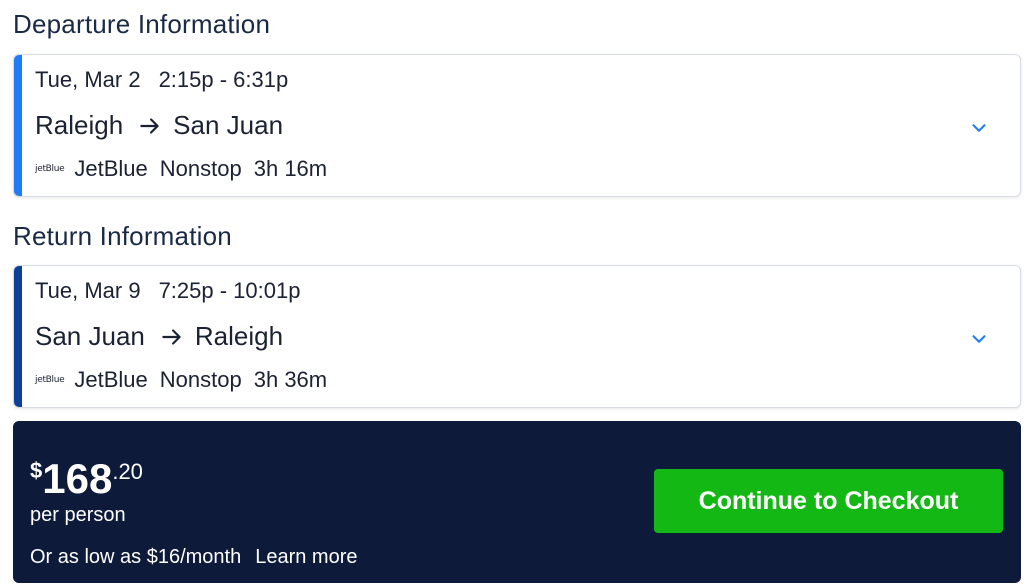  Describe the element at coordinates (111, 168) in the screenshot. I see `departure-airline: JetBlue` at that location.